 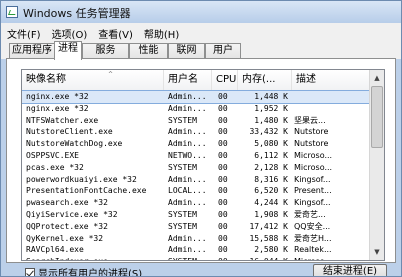 What do you see at coordinates (67, 203) in the screenshot?
I see `process-name: pwasearch.exe *32` at bounding box center [67, 203].